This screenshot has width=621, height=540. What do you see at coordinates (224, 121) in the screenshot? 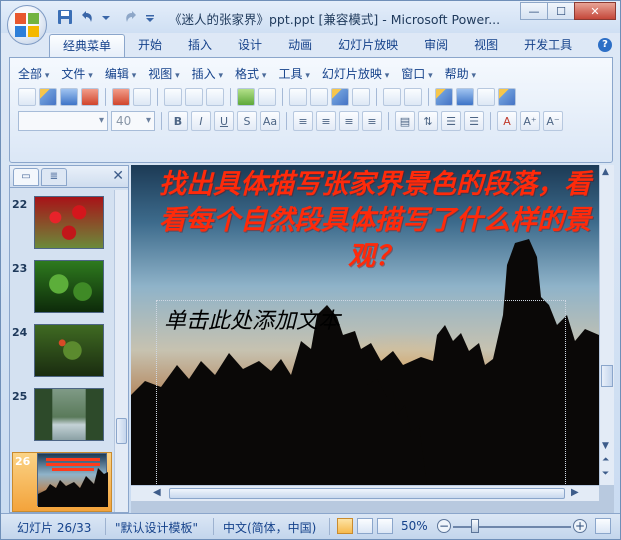
I see `underline-button: U` at bounding box center [224, 121].